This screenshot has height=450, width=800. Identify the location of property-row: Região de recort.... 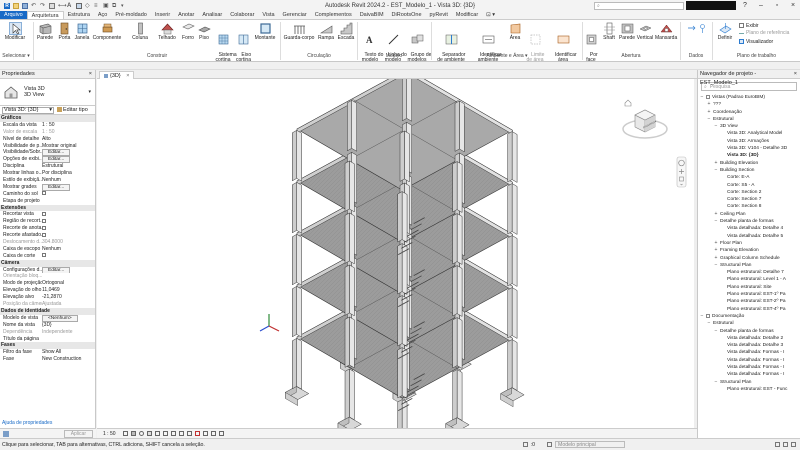
(47, 221).